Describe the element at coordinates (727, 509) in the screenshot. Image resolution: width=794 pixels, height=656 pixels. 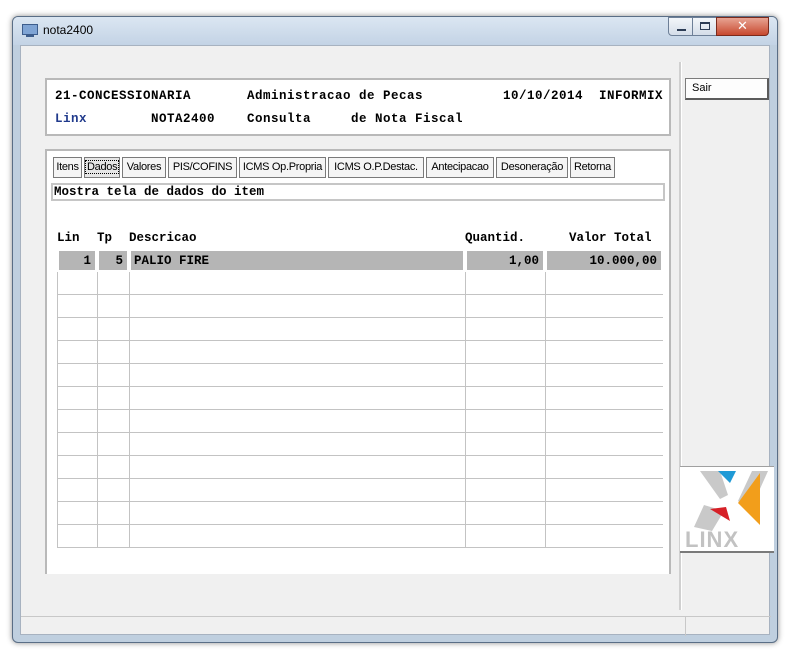
I see `linx-logo: LINX` at that location.